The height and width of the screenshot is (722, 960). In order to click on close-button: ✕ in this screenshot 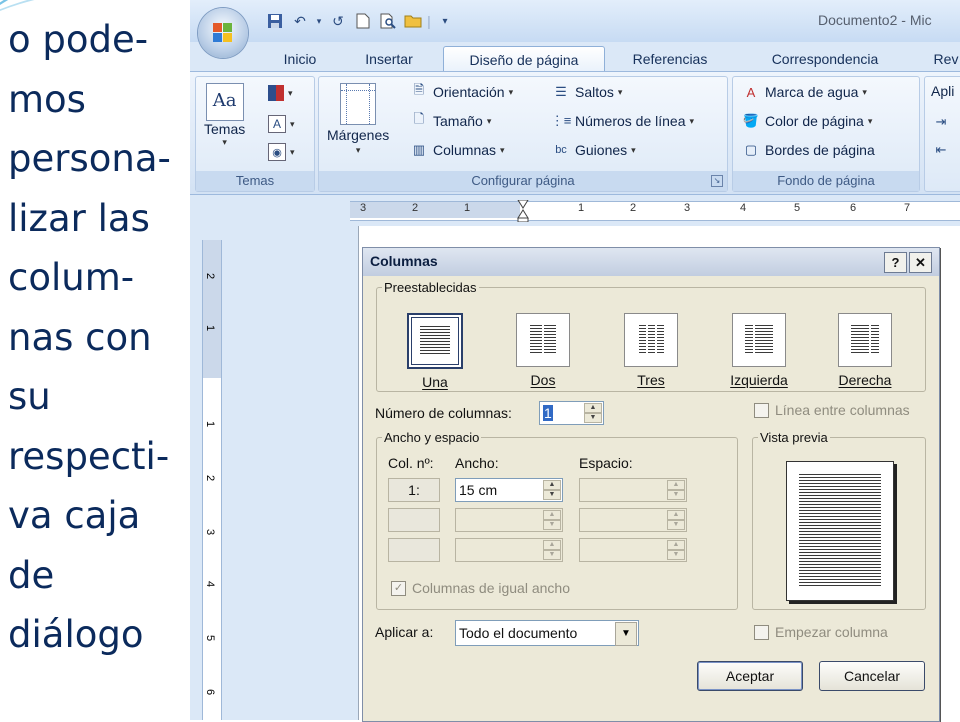, I will do `click(920, 262)`.